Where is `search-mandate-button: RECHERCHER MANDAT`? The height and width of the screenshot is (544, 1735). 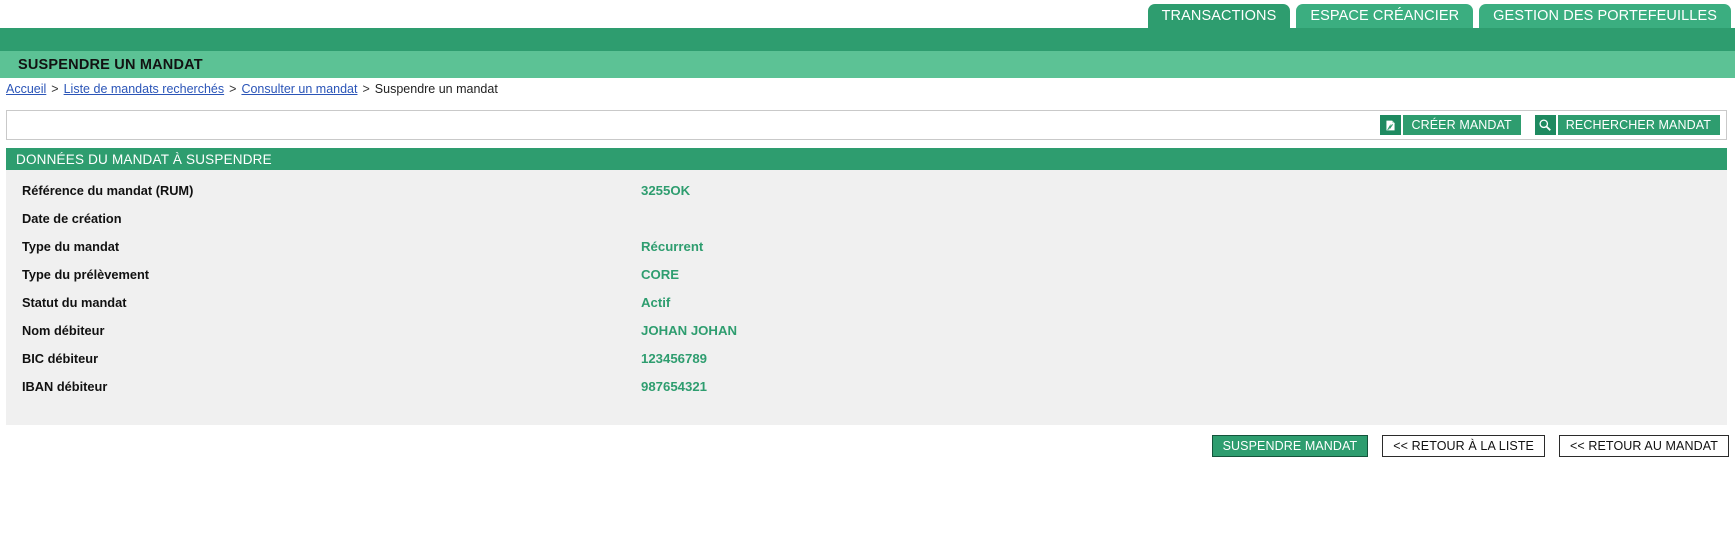
search-mandate-button: RECHERCHER MANDAT is located at coordinates (1627, 125).